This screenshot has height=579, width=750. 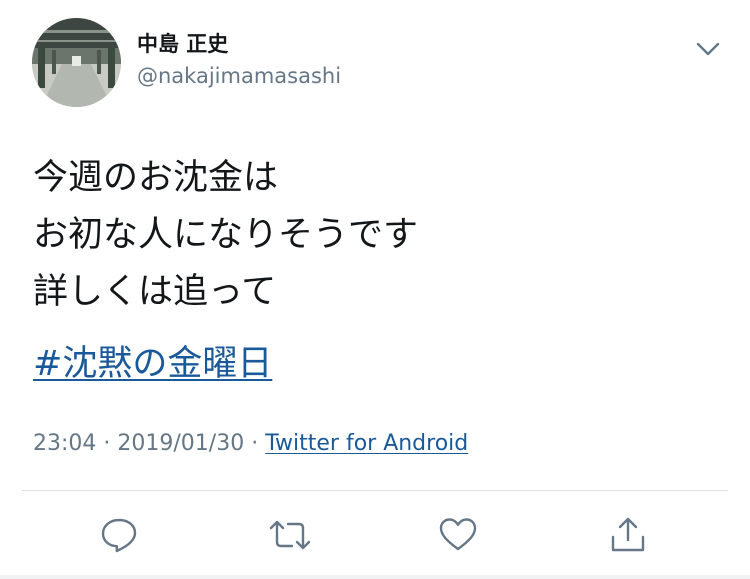 What do you see at coordinates (119, 535) in the screenshot?
I see `reply-icon` at bounding box center [119, 535].